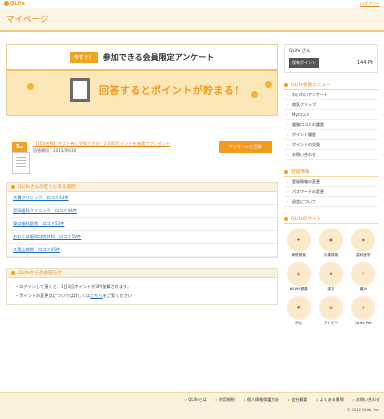 The width and height of the screenshot is (384, 419). I want to click on qlife-logo: QLife, so click(14, 4).